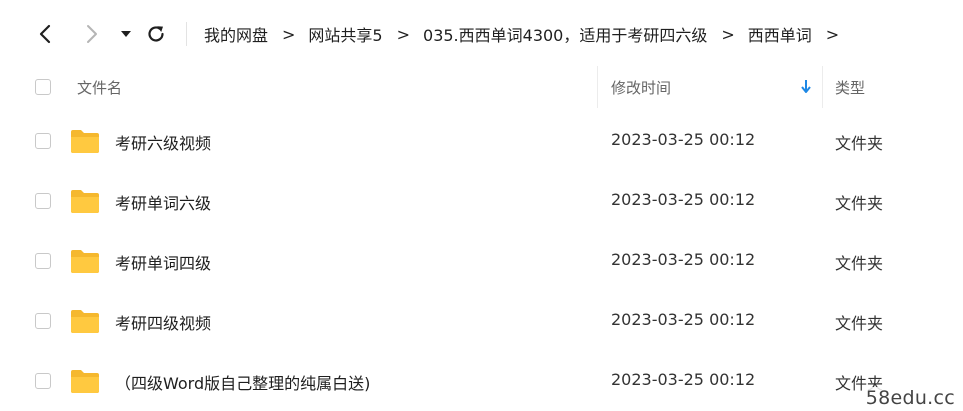 The height and width of the screenshot is (411, 963). I want to click on back-button, so click(45, 34).